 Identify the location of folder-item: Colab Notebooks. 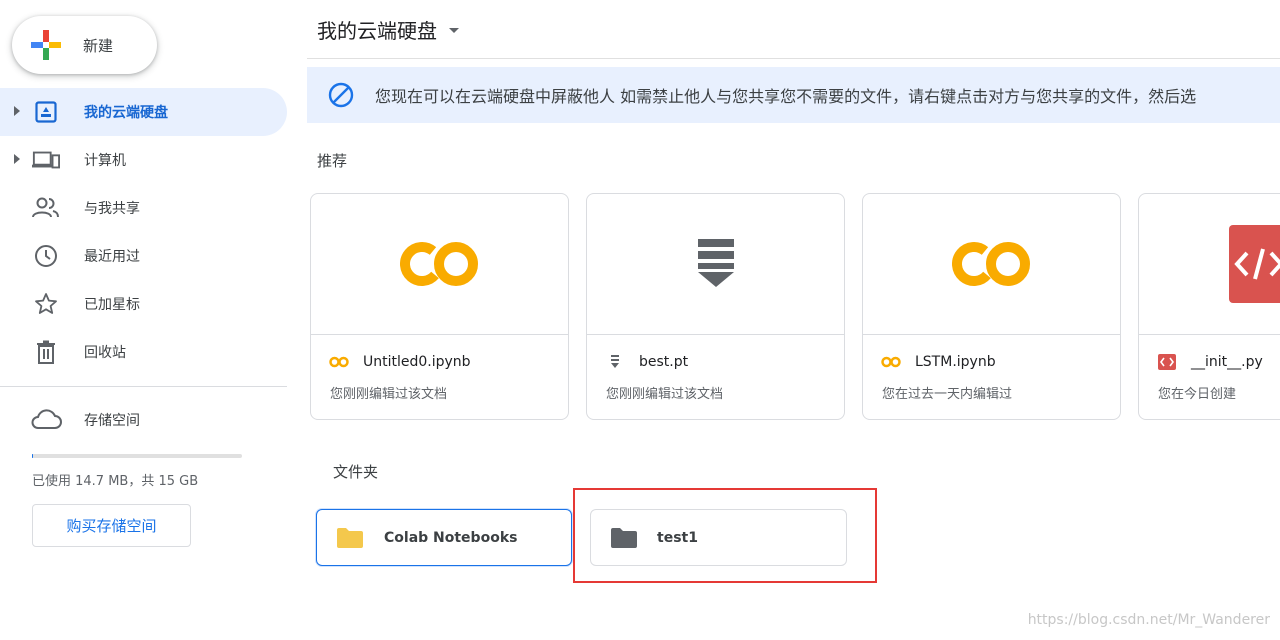
(444, 537).